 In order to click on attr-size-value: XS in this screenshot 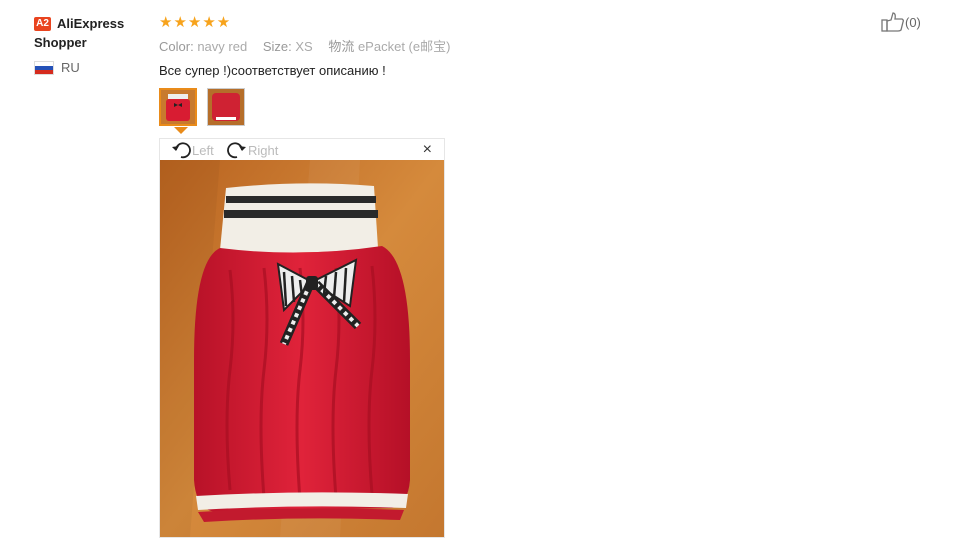, I will do `click(304, 46)`.